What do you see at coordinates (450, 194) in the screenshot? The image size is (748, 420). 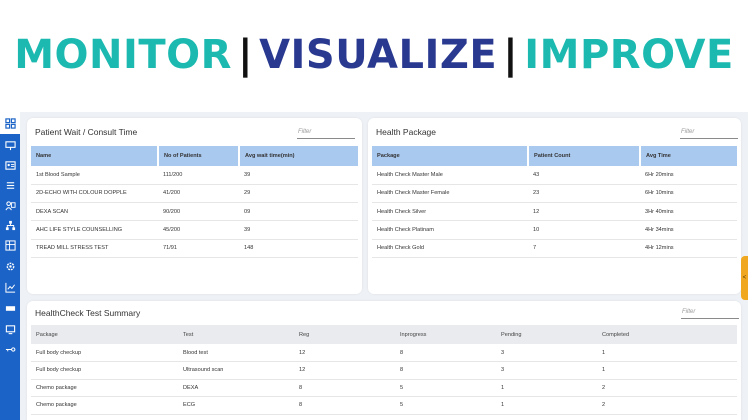 I see `table-cell: Health Check Master Female` at bounding box center [450, 194].